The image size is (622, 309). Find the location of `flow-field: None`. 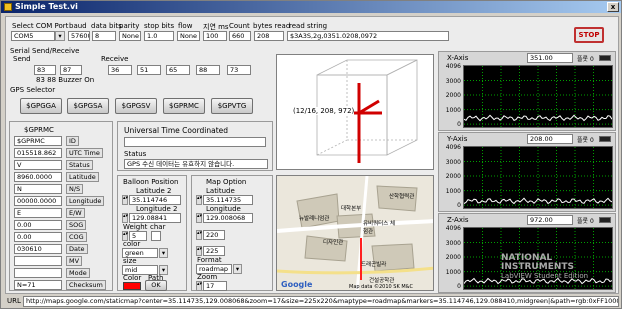

flow-field: None is located at coordinates (188, 36).